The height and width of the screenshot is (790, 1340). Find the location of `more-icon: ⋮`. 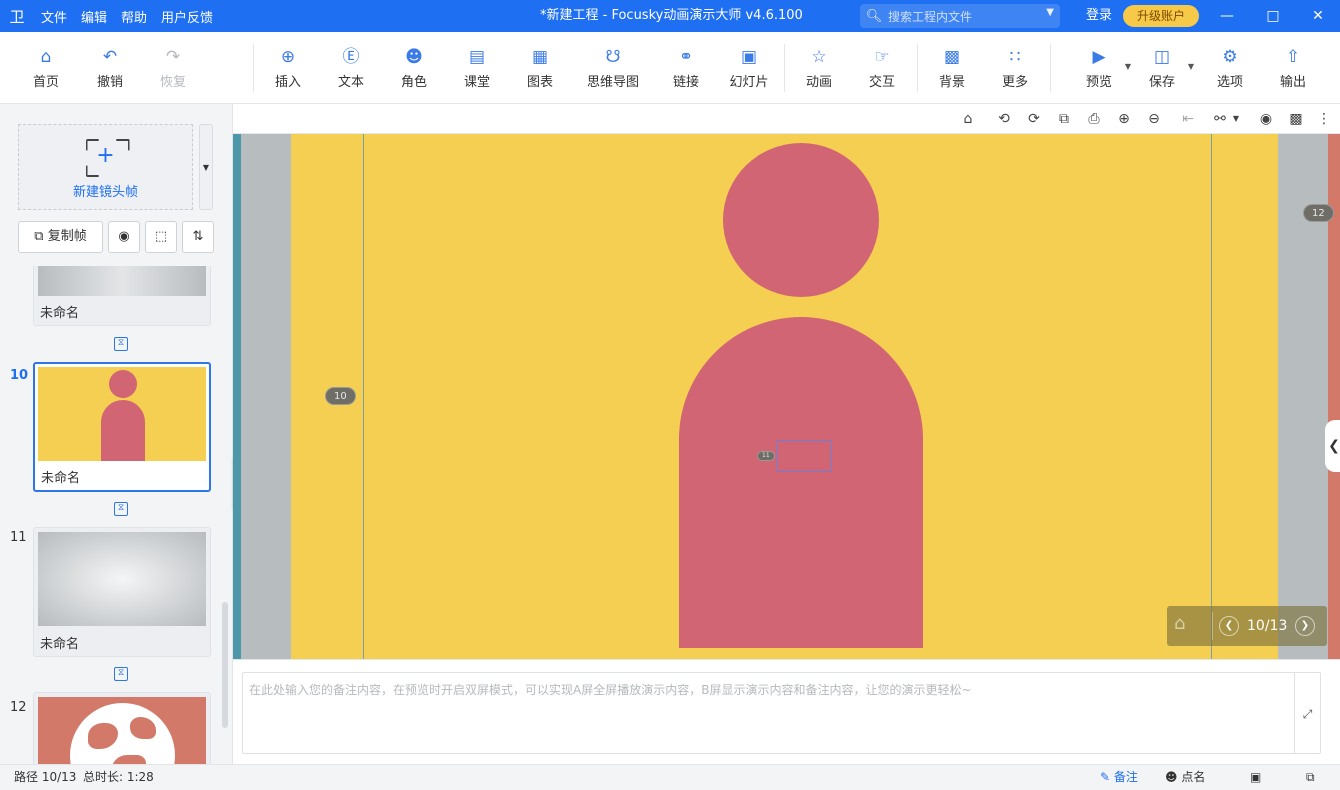

more-icon: ⋮ is located at coordinates (1324, 119).